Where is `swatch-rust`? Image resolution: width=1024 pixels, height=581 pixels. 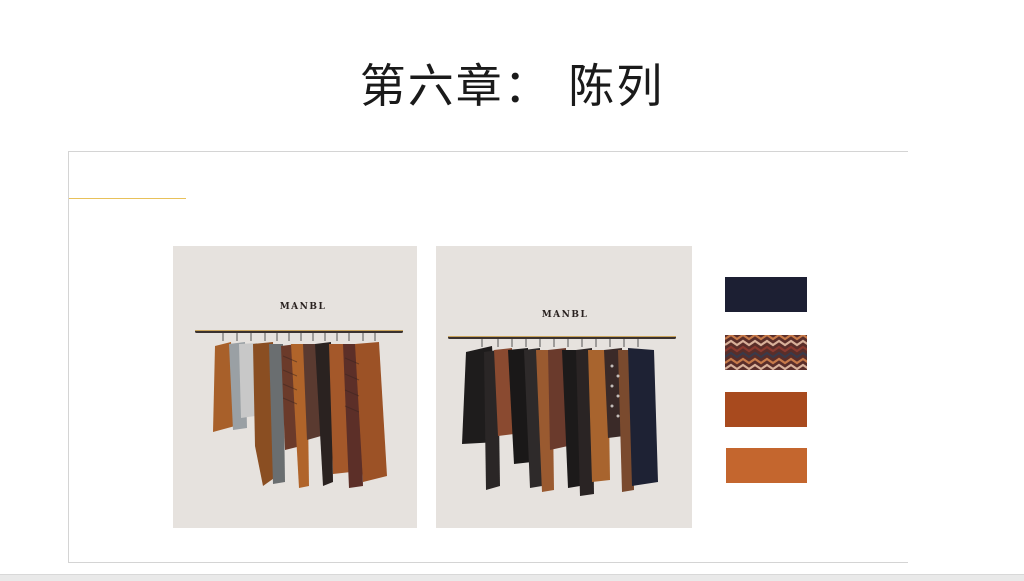 swatch-rust is located at coordinates (766, 409).